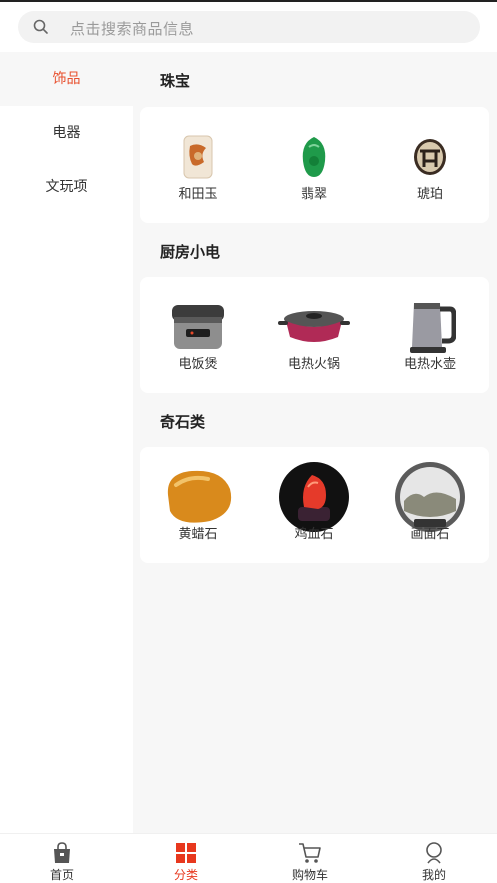 The width and height of the screenshot is (497, 883). What do you see at coordinates (313, 364) in the screenshot?
I see `category-item-label: 电热火锅` at bounding box center [313, 364].